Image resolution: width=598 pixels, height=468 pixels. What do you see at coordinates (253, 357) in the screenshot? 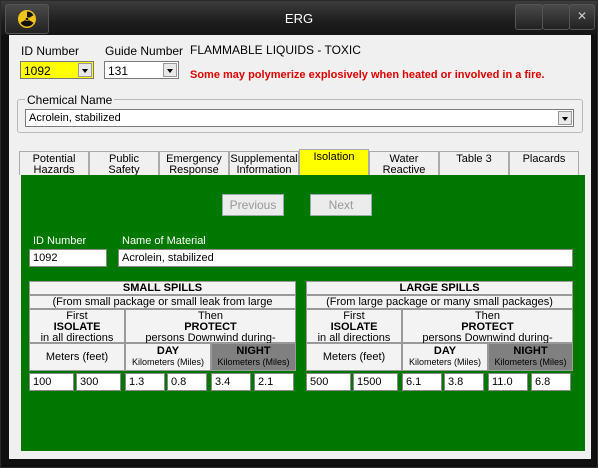
I see `small-night-header: NIGHT Kilometers (Miles)` at bounding box center [253, 357].